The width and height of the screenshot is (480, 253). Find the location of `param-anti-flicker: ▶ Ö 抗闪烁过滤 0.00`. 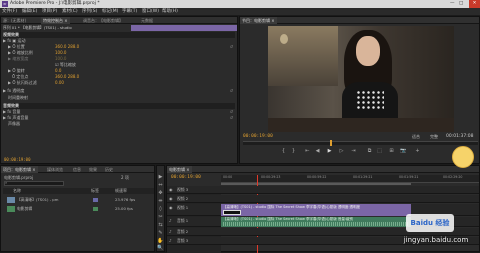

param-anti-flicker: ▶ Ö 抗闪烁过滤 0.00 is located at coordinates (119, 83).